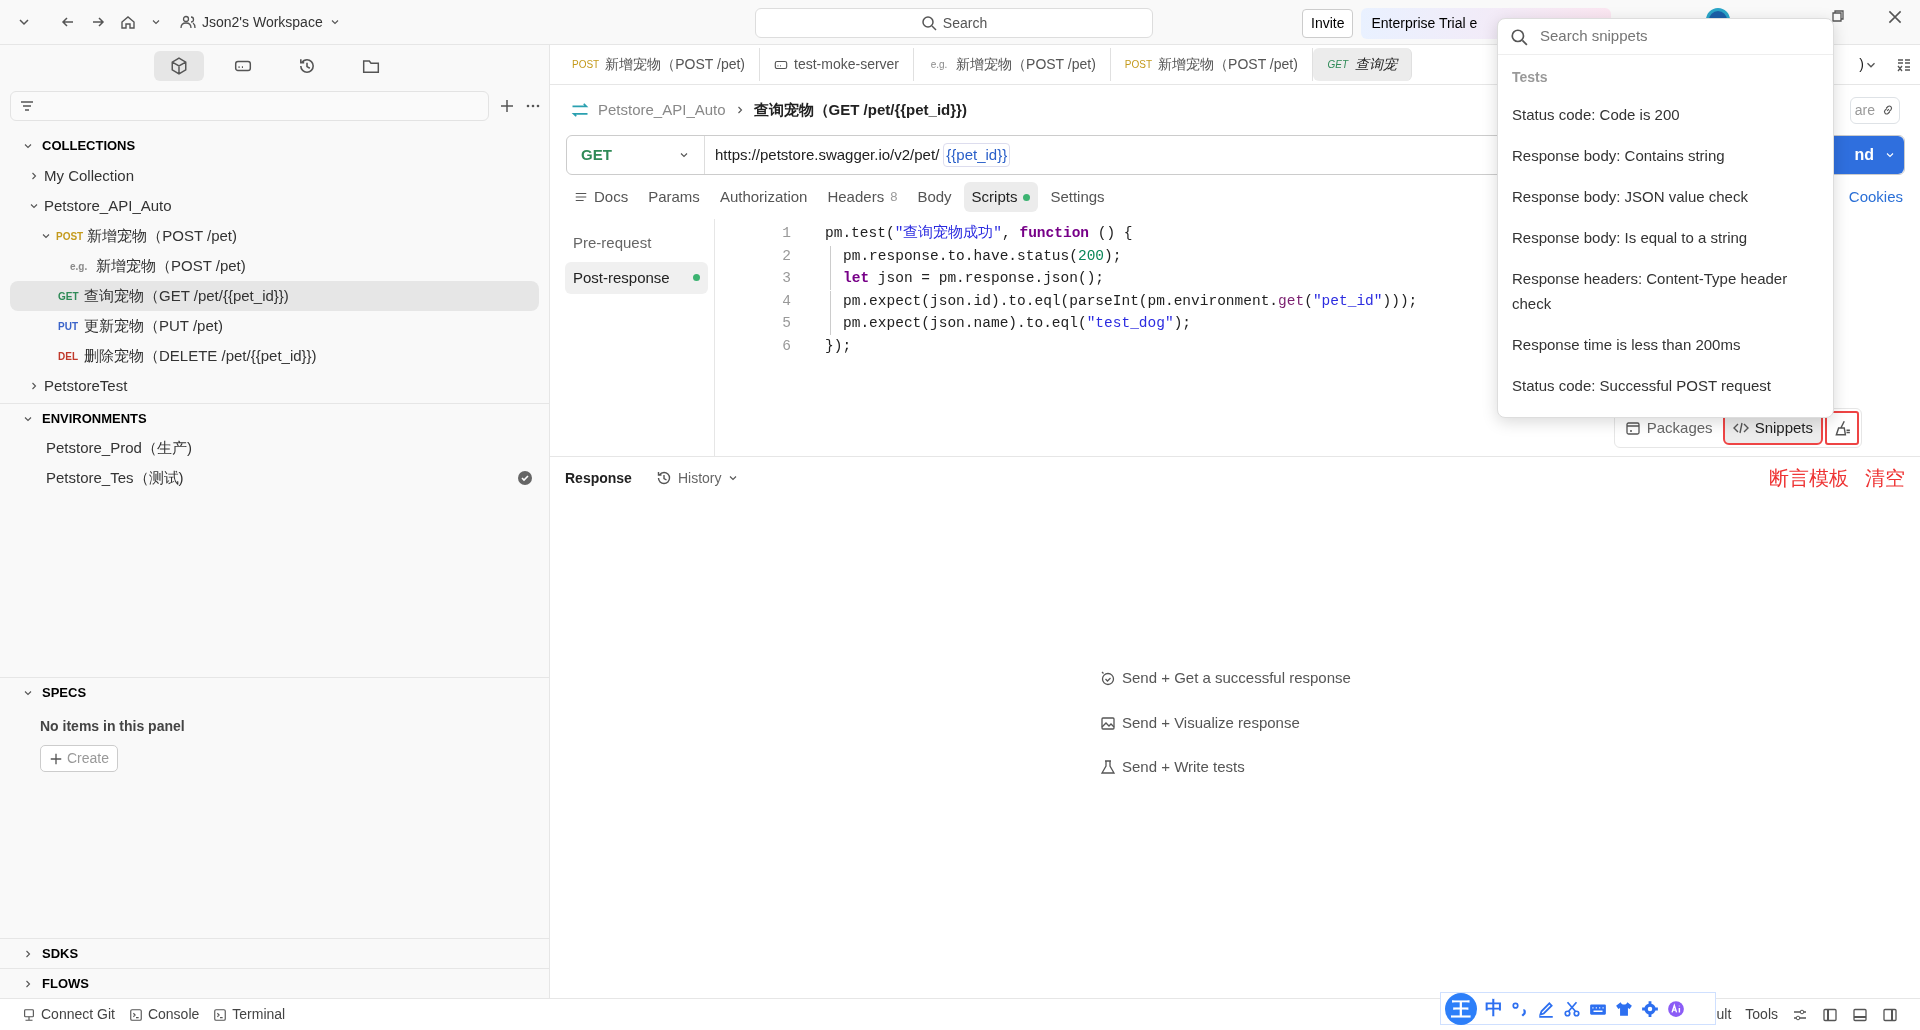 This screenshot has width=1920, height=1030. I want to click on ime-logo: 王, so click(1461, 1008).